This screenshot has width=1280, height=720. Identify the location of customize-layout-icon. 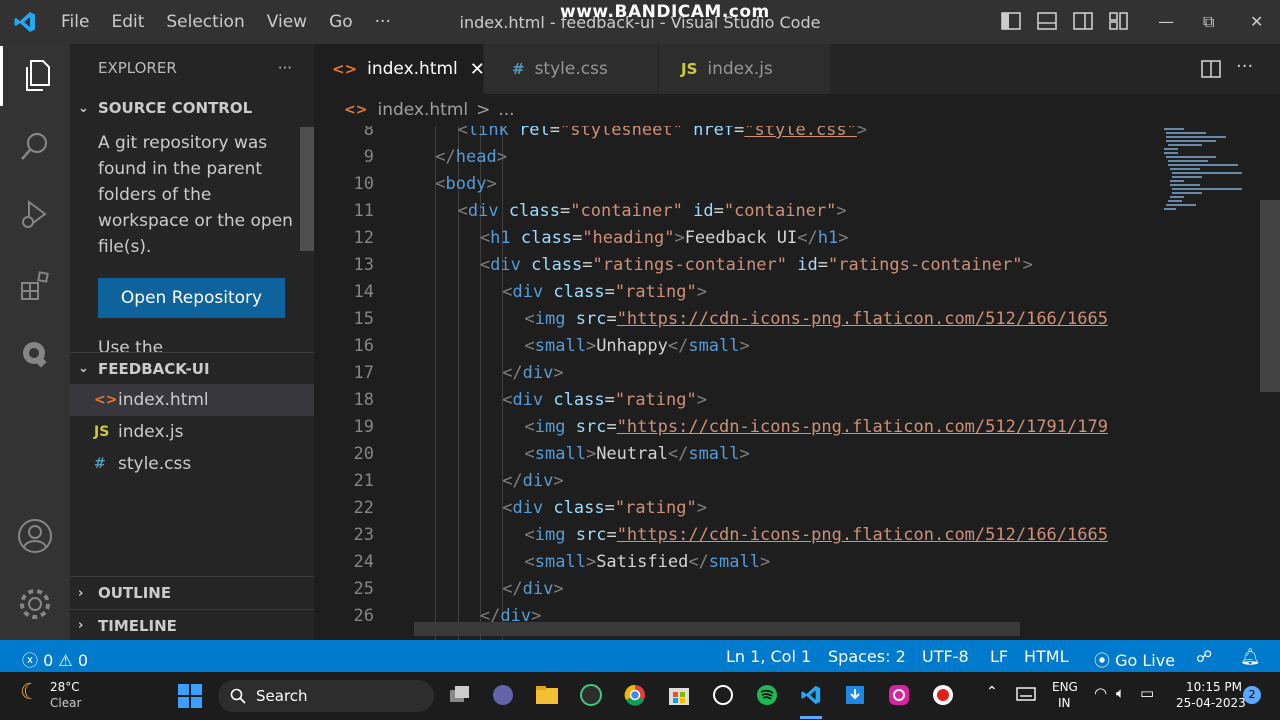
(1119, 21).